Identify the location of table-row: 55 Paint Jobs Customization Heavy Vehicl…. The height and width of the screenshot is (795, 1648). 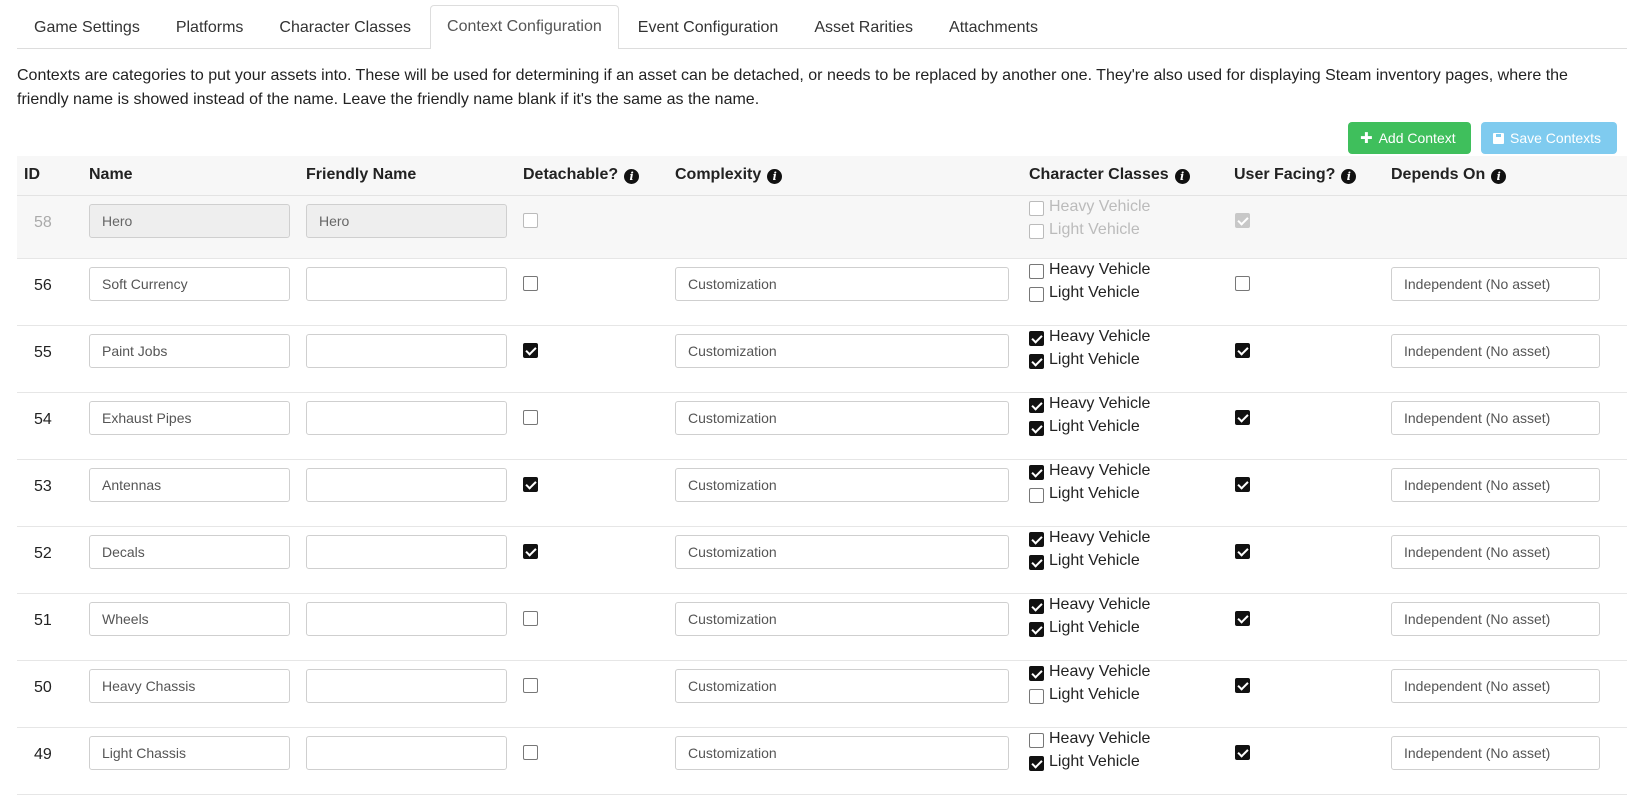
(822, 359).